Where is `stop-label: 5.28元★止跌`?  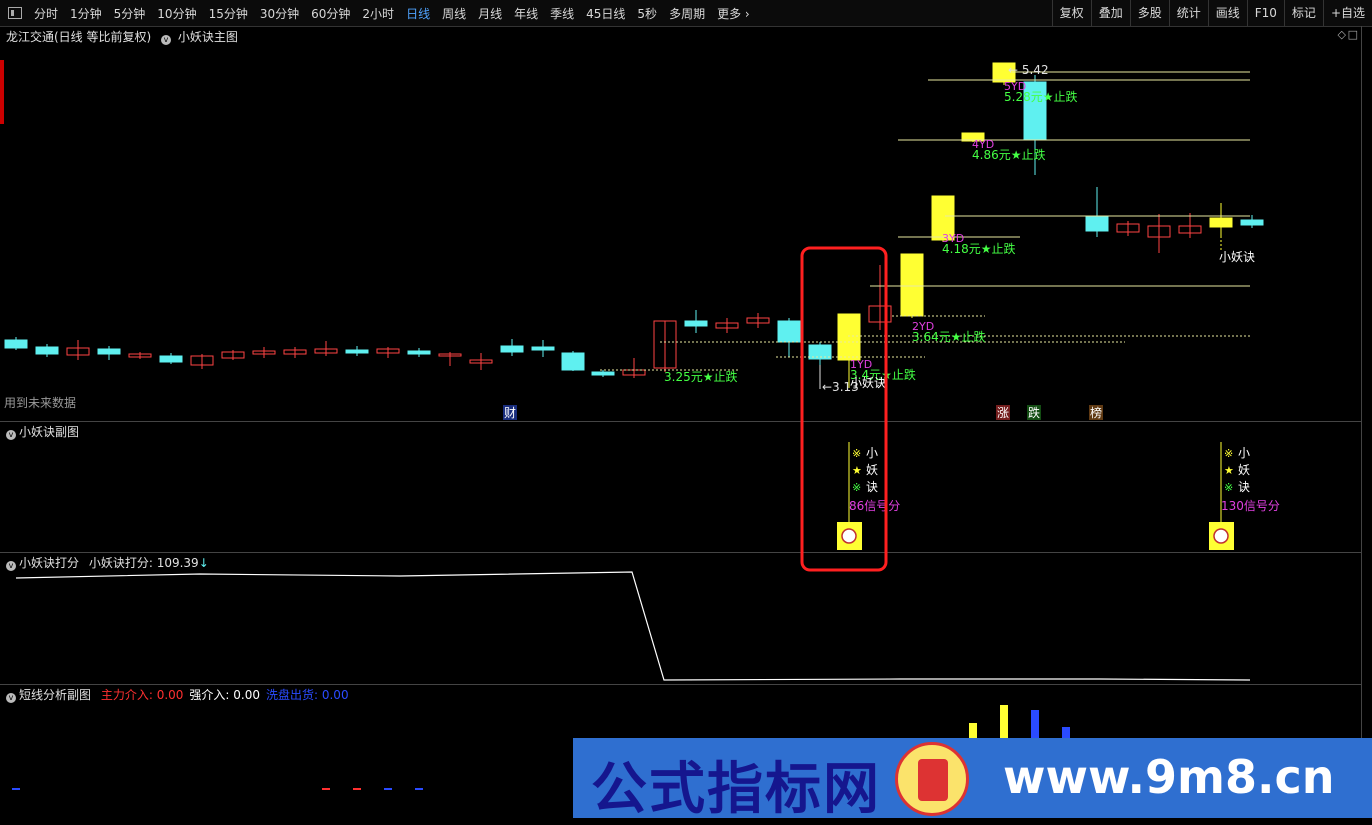 stop-label: 5.28元★止跌 is located at coordinates (1040, 96).